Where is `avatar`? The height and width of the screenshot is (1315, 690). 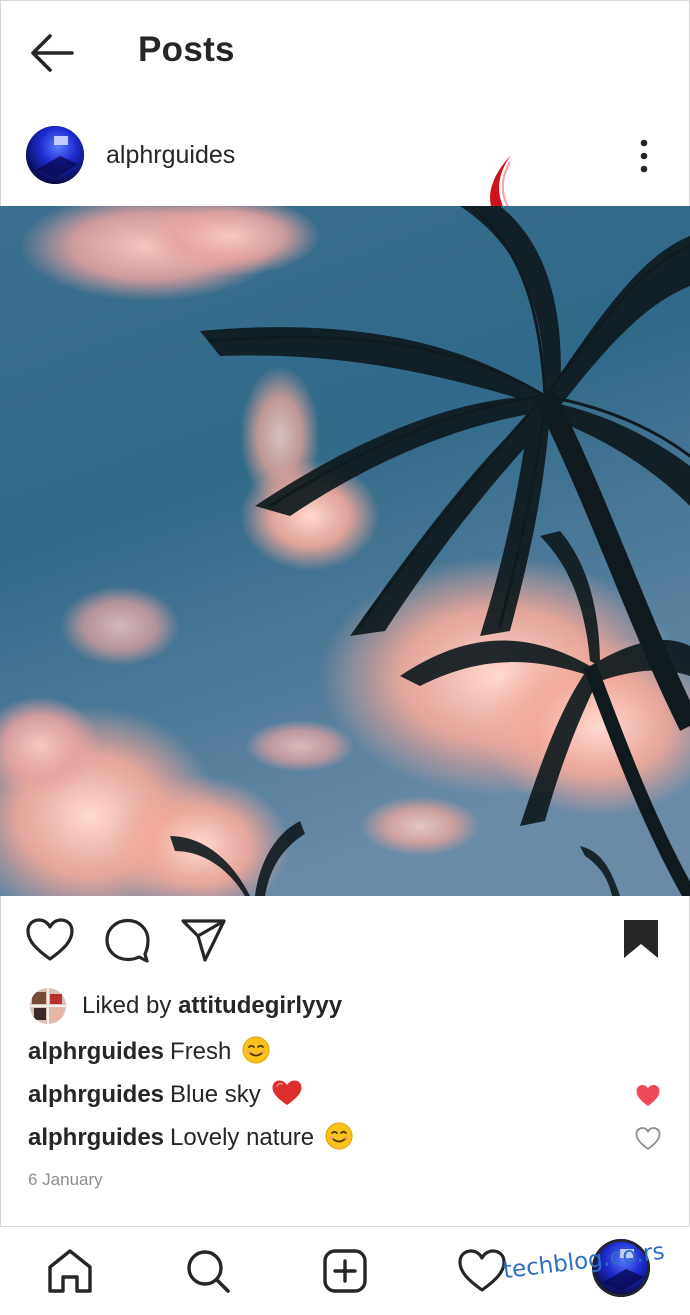 avatar is located at coordinates (55, 155).